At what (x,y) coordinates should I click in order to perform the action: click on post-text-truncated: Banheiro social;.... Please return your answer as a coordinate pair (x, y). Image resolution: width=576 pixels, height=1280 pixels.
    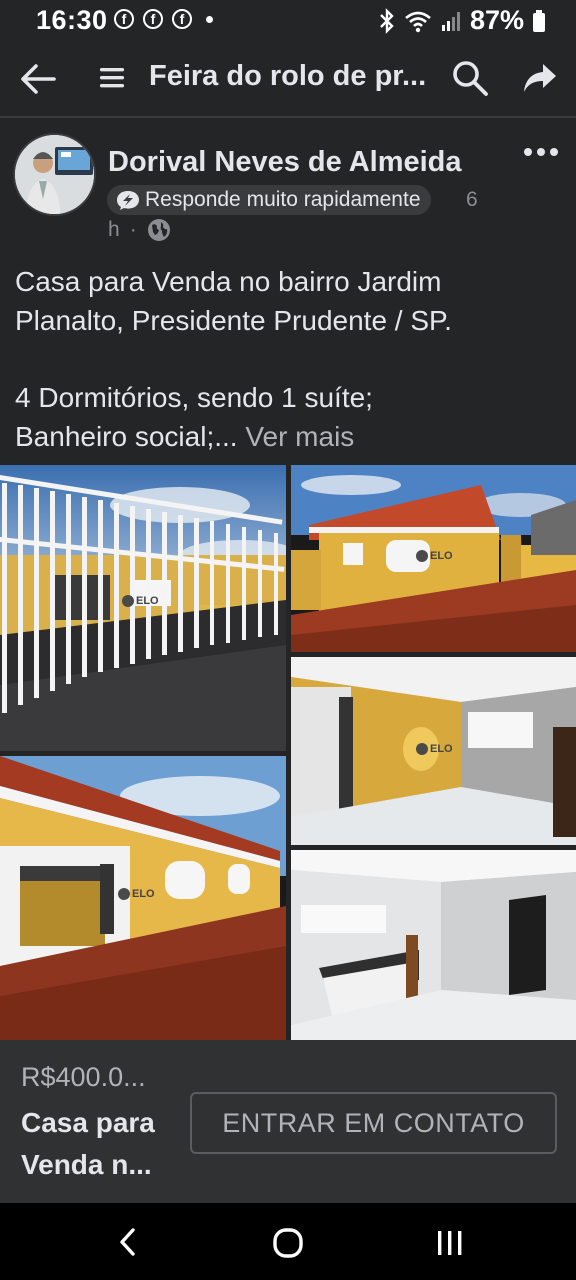
    Looking at the image, I should click on (126, 436).